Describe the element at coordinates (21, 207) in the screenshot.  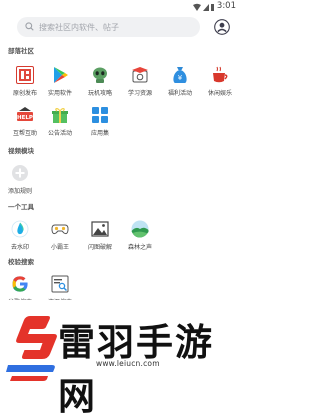
I see `section-title: 一个工具` at that location.